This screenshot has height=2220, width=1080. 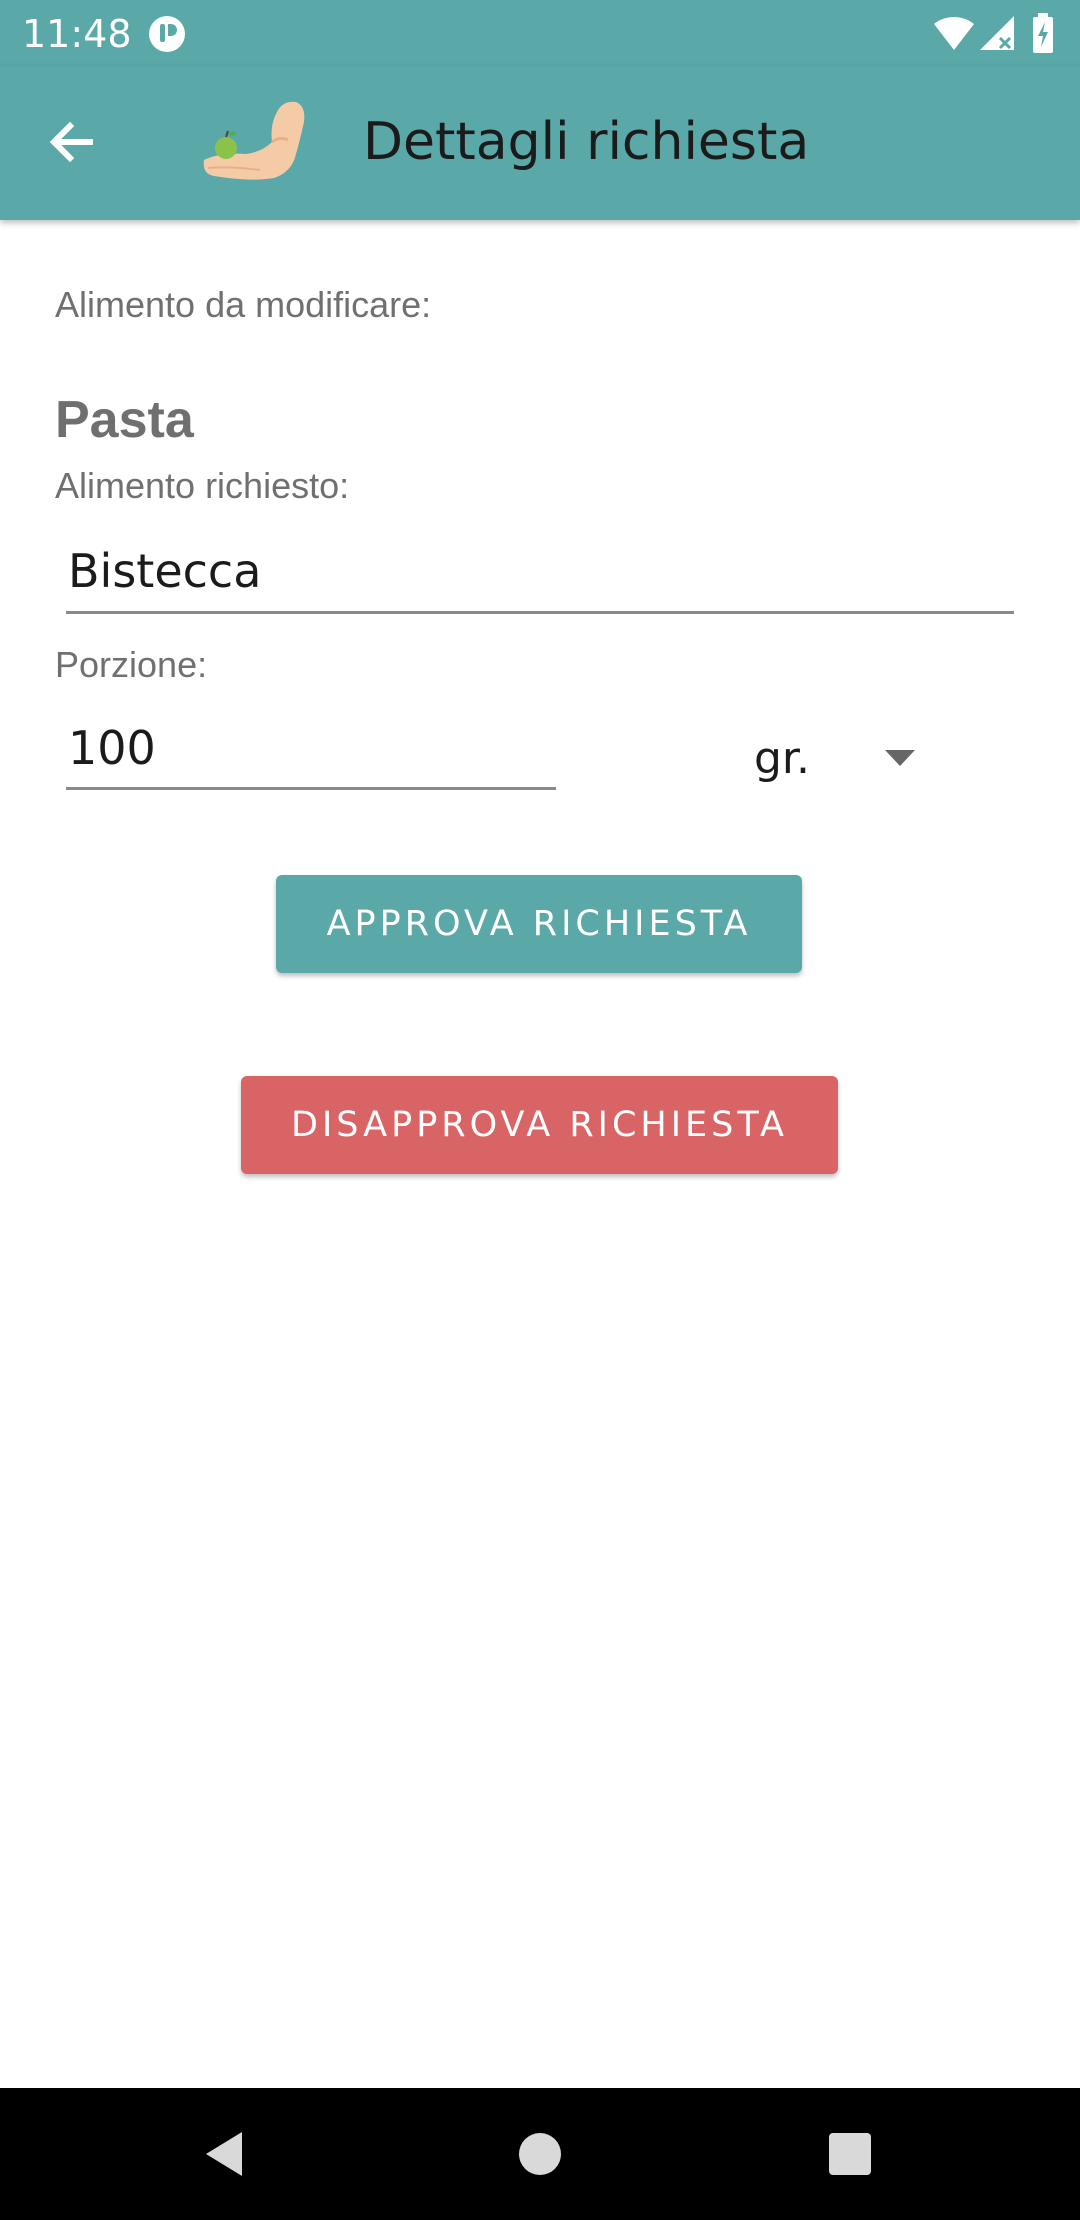 I want to click on portion-input, so click(x=311, y=754).